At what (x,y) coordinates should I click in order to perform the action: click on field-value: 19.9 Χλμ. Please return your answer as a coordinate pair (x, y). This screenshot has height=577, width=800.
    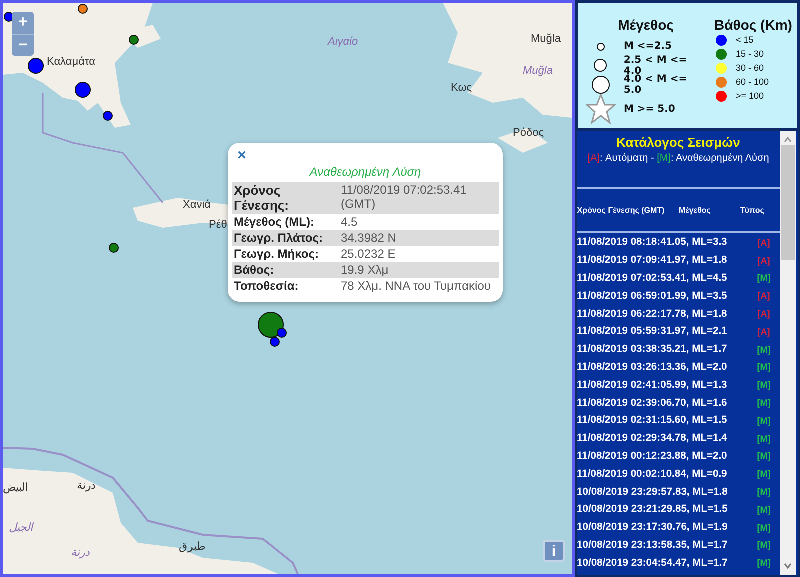
    Looking at the image, I should click on (365, 270).